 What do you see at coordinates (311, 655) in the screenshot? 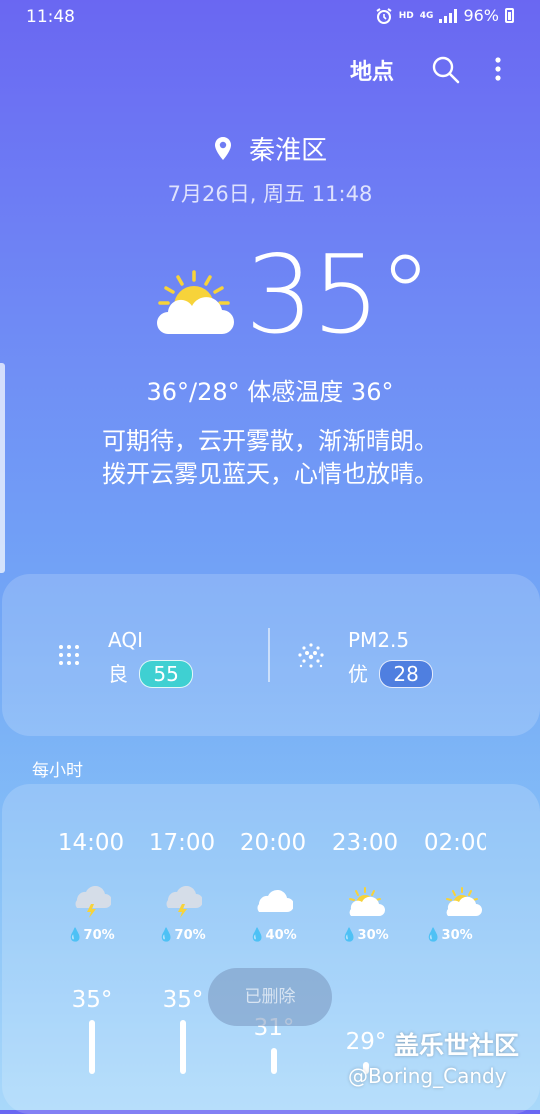
I see `pm25-icon` at bounding box center [311, 655].